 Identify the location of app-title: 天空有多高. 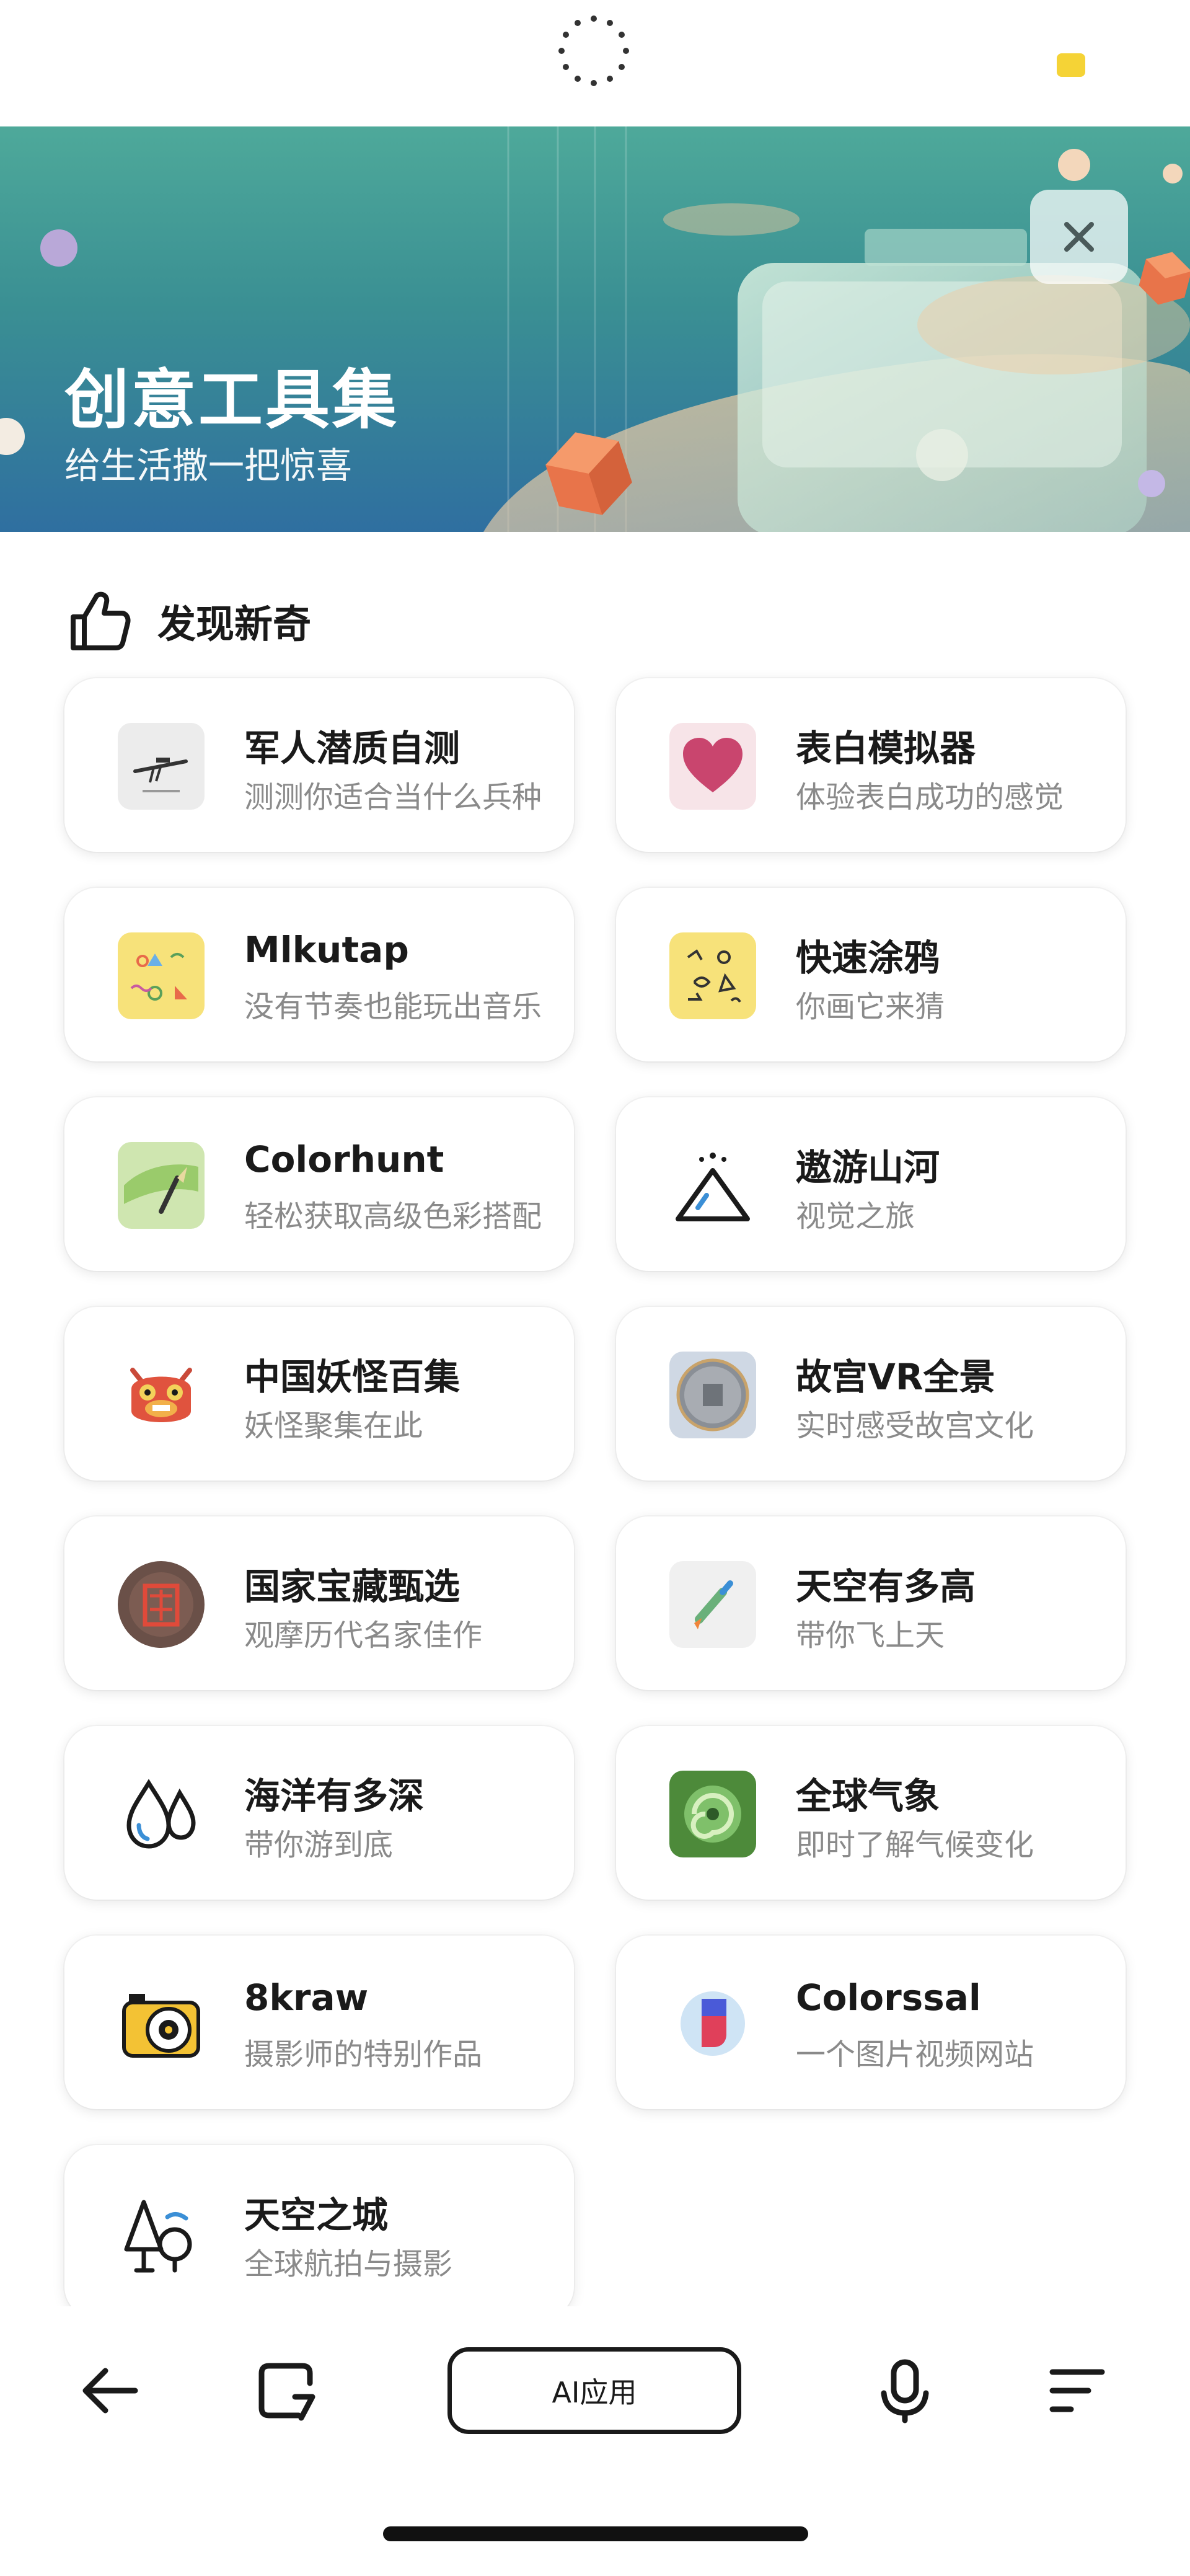
(886, 1587).